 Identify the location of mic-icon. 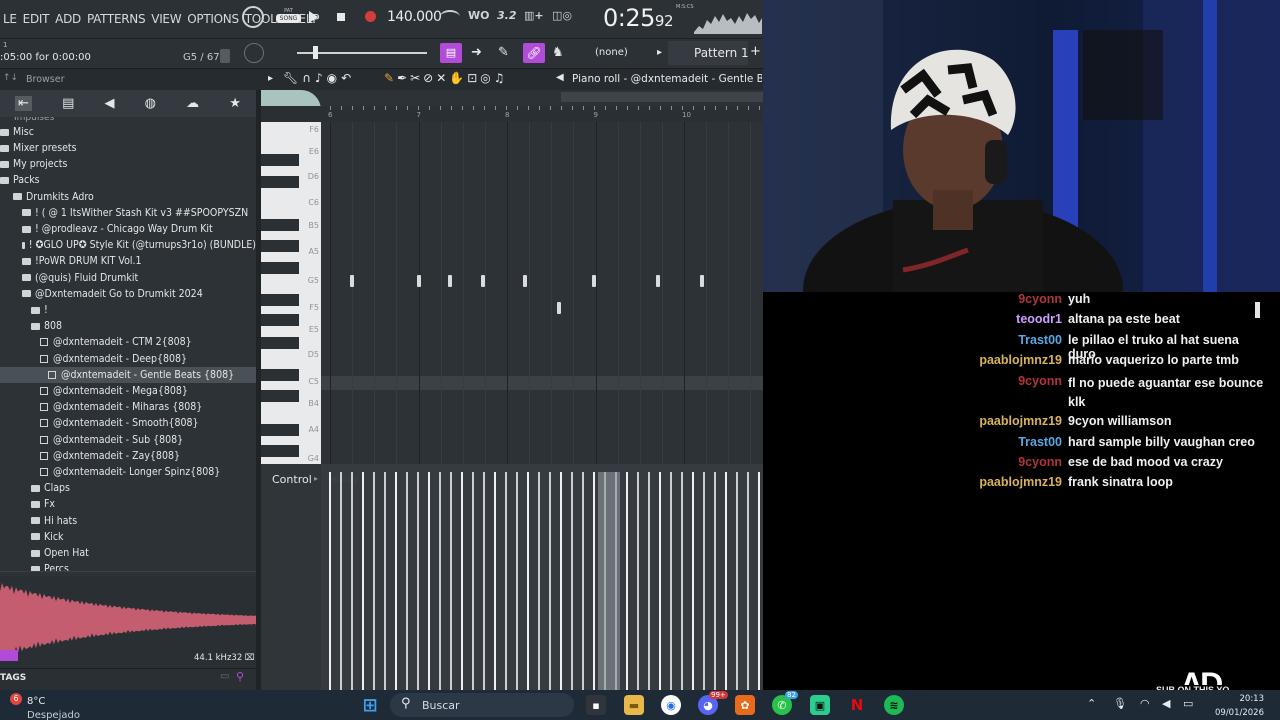
(225, 56).